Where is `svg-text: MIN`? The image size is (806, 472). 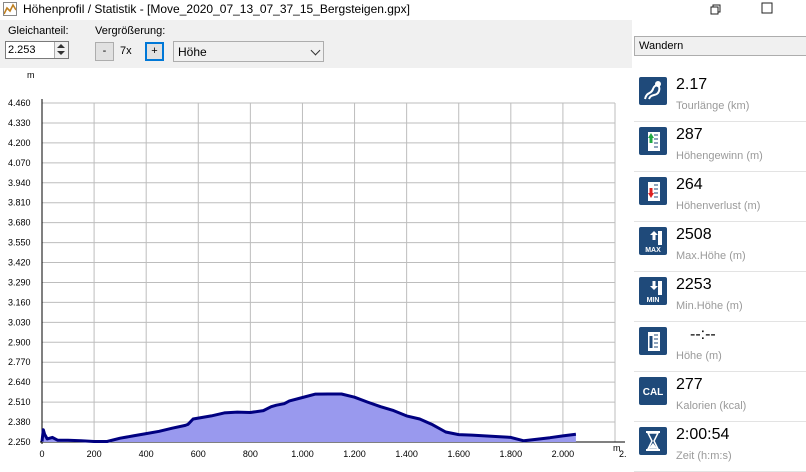
svg-text: MIN is located at coordinates (653, 300).